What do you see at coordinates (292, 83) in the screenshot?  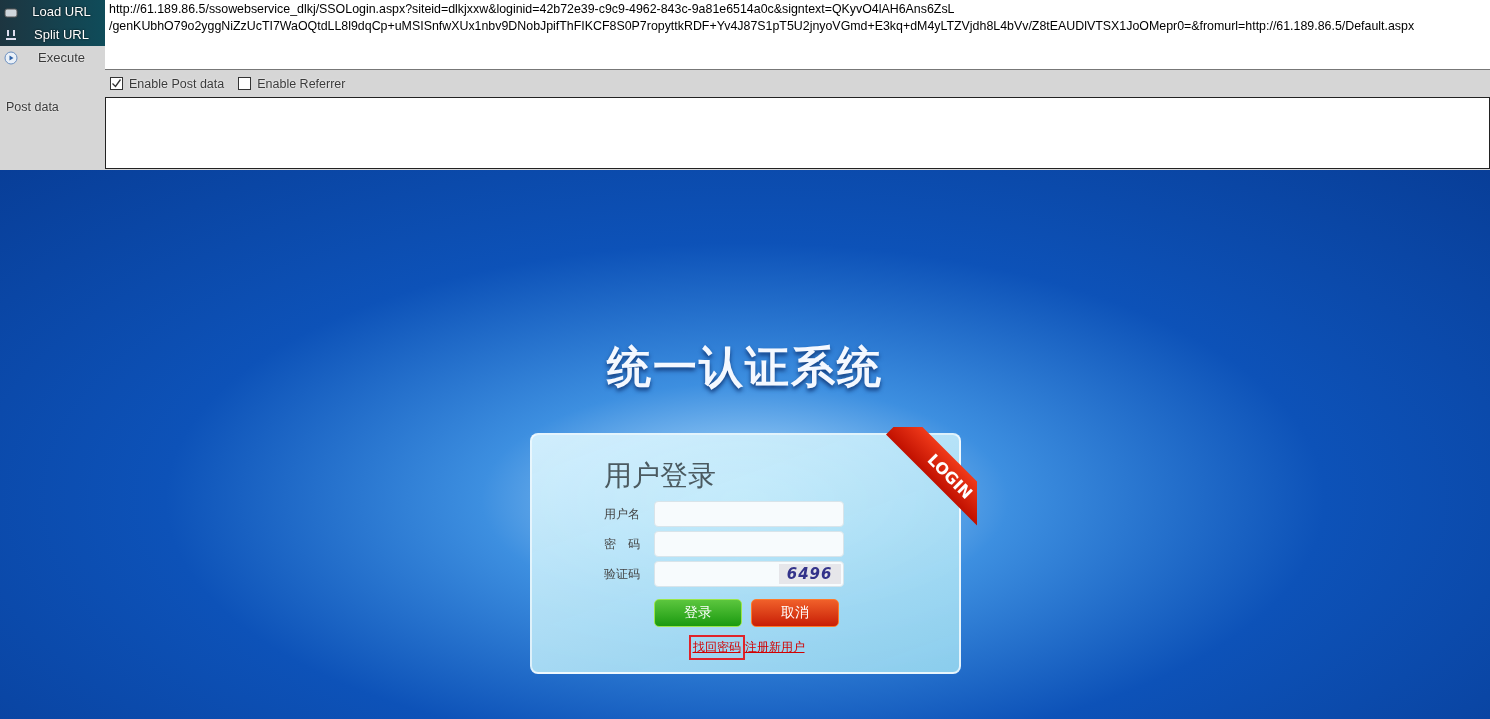 I see `option-checkbox: Enable Referrer` at bounding box center [292, 83].